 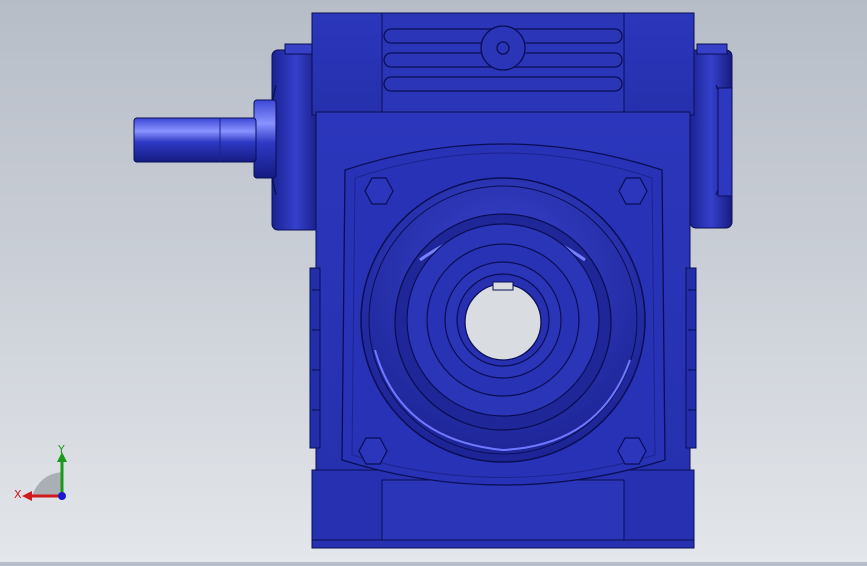 I want to click on coordinate-triad: Y X, so click(x=45, y=475).